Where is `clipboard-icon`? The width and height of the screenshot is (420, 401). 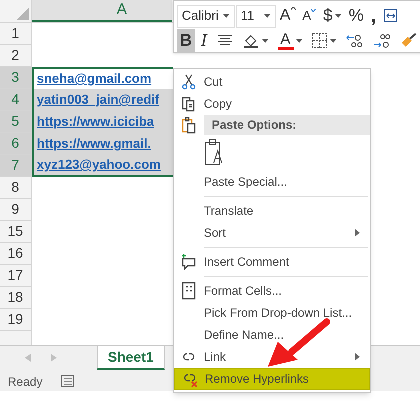
clipboard-icon is located at coordinates (189, 125).